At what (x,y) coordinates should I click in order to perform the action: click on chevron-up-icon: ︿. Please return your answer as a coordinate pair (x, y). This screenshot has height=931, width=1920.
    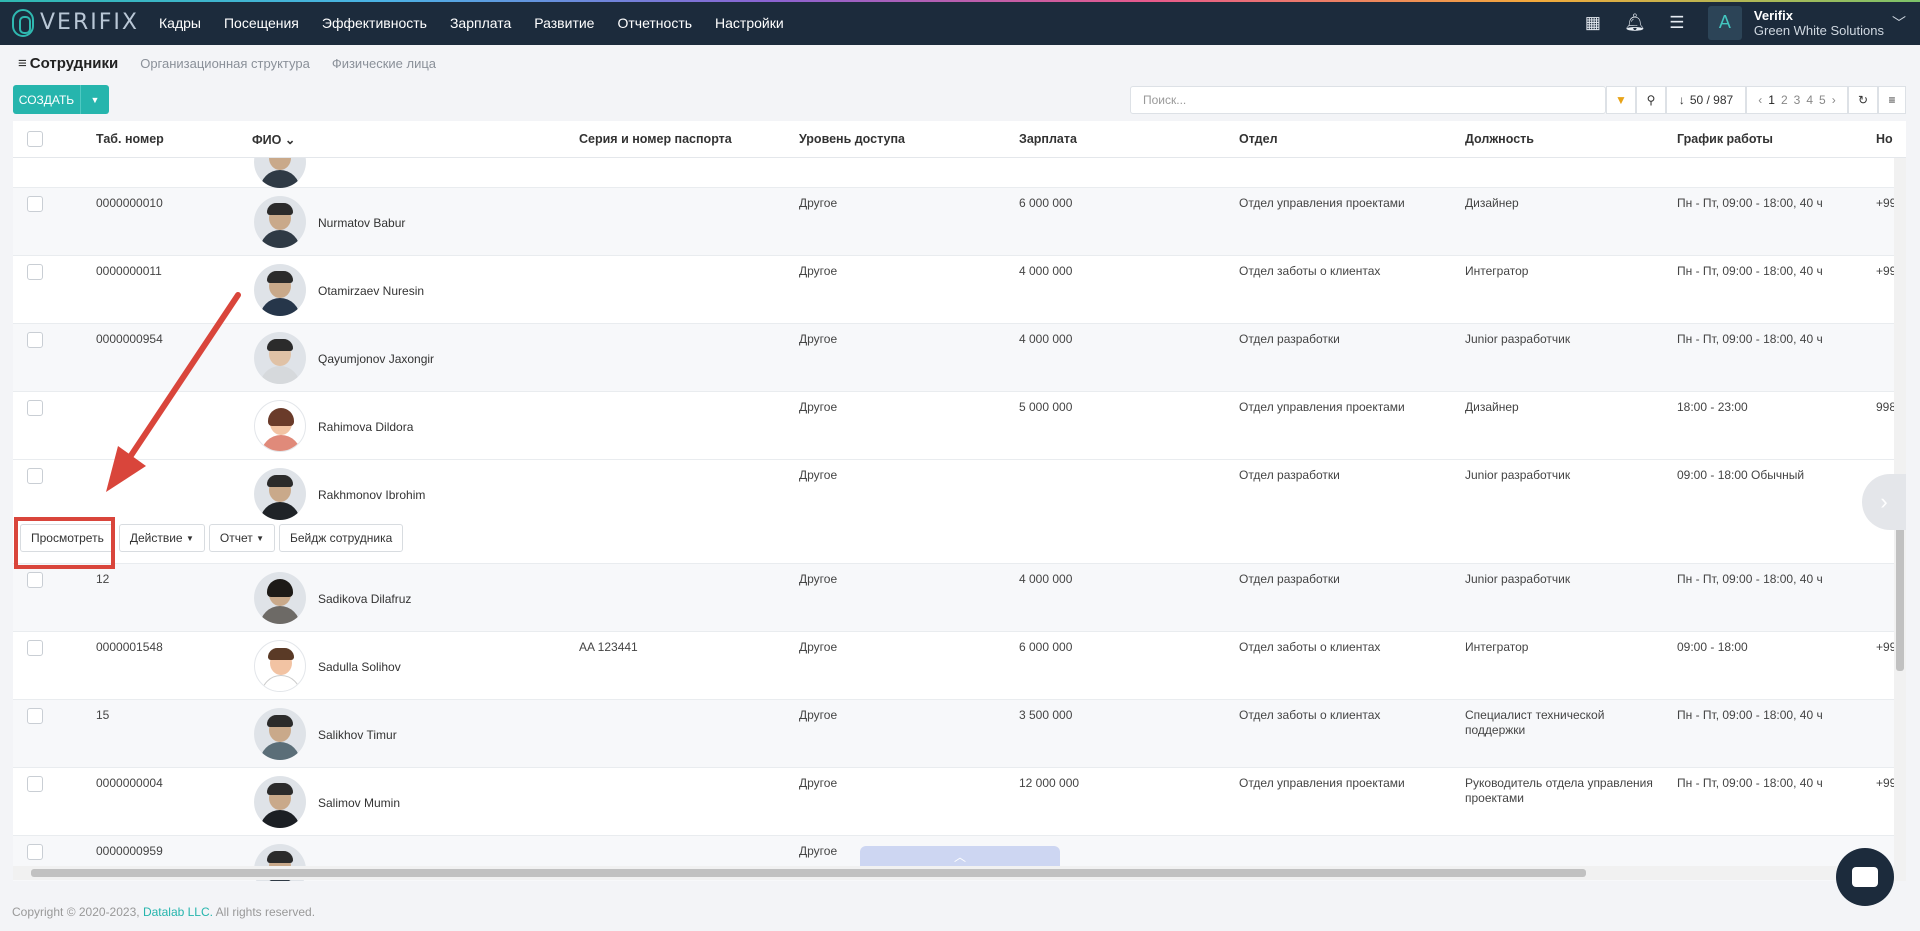
    Looking at the image, I should click on (959, 856).